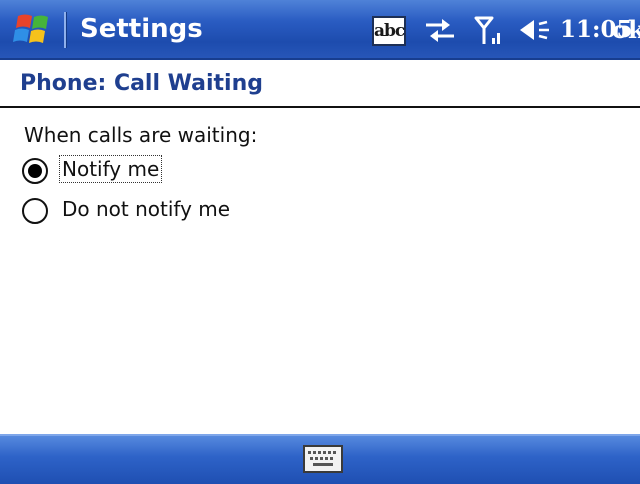 The height and width of the screenshot is (484, 640). I want to click on input-method-icon: abc, so click(389, 31).